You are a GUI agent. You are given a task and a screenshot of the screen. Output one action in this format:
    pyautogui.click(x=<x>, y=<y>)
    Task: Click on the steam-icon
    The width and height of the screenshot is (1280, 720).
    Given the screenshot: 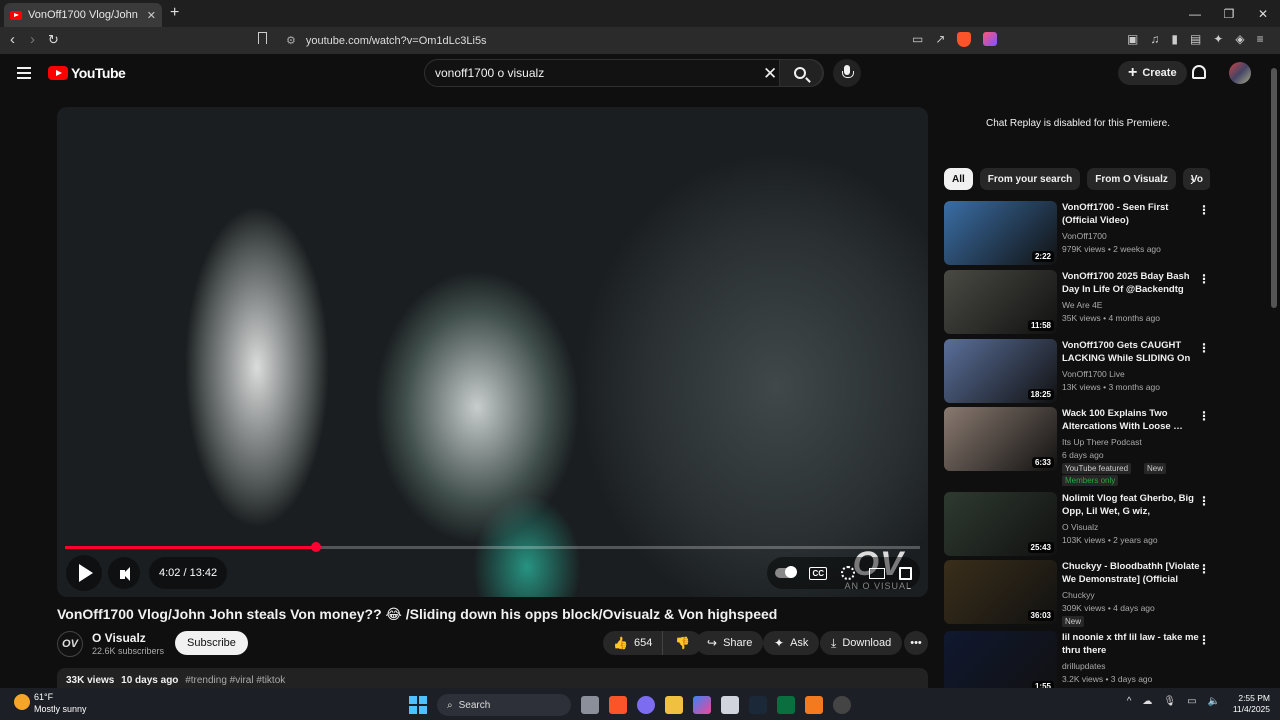 What is the action you would take?
    pyautogui.click(x=758, y=705)
    